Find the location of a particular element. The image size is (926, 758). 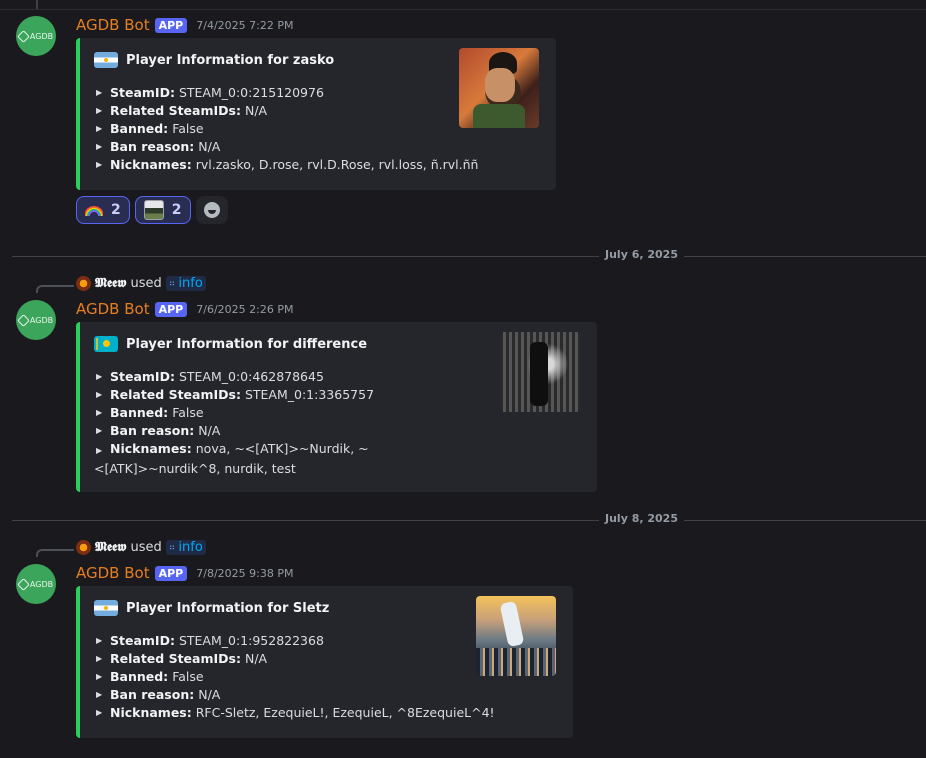

timestamp: 7/8/2025 9:38 PM is located at coordinates (244, 573).